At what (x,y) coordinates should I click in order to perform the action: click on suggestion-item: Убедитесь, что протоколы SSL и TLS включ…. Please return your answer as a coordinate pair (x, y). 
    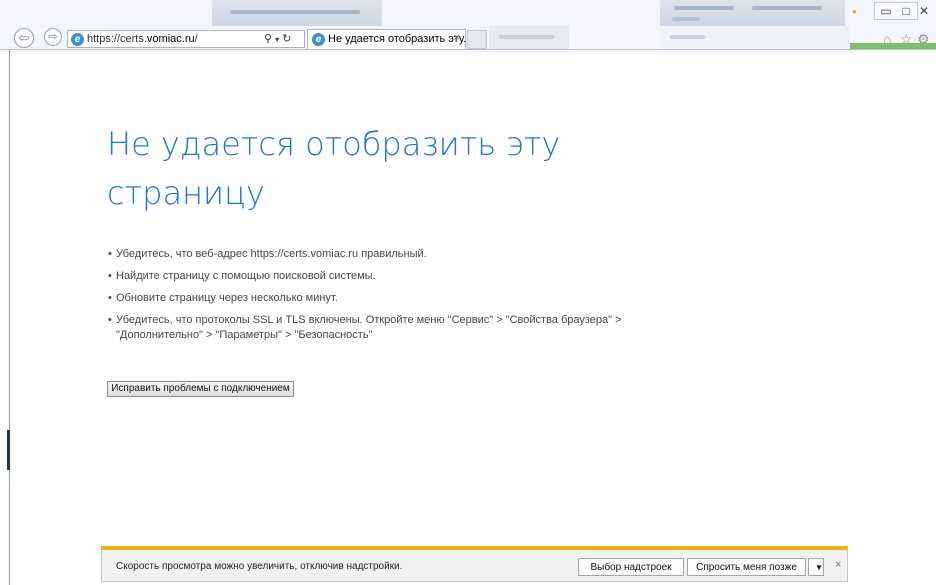
    Looking at the image, I should click on (388, 328).